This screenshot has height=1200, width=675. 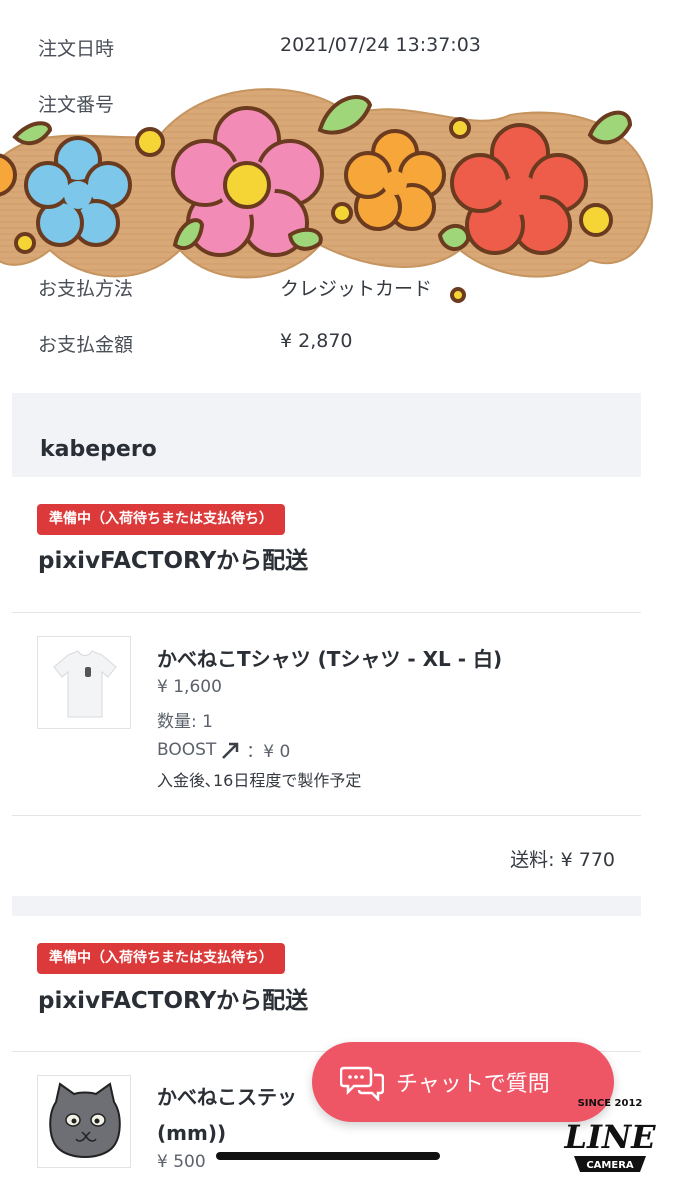 I want to click on cat-sticker-icon, so click(x=85, y=1120).